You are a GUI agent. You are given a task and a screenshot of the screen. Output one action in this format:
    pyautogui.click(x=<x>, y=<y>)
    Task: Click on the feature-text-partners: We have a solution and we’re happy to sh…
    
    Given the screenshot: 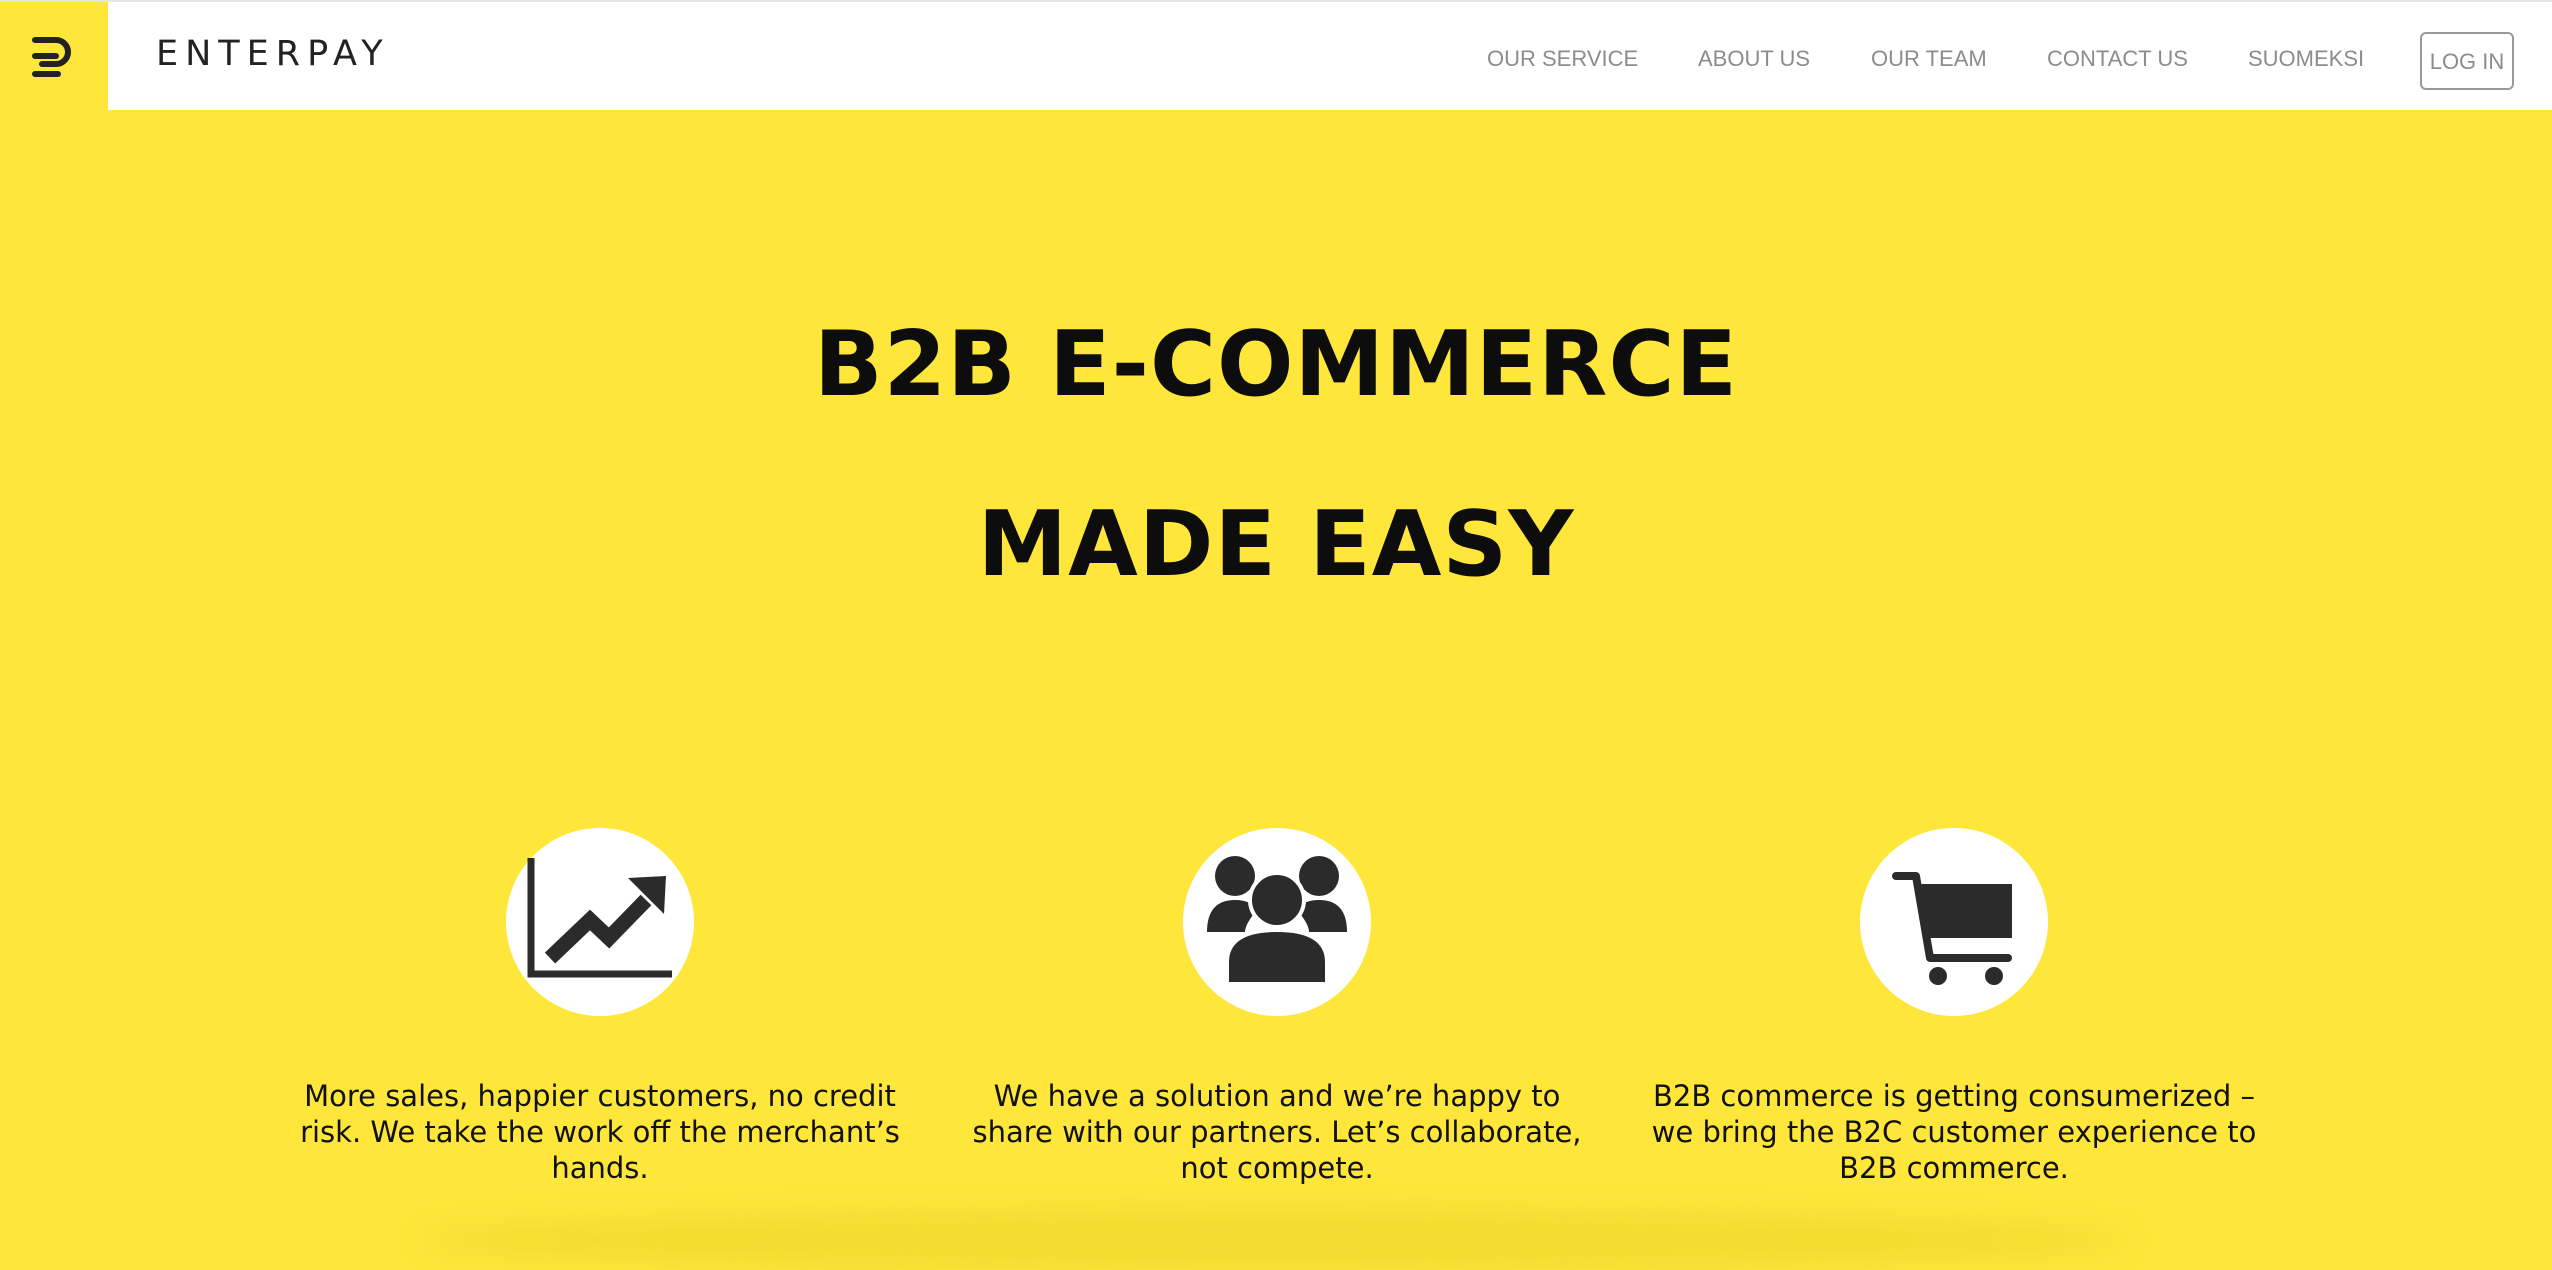 What is the action you would take?
    pyautogui.click(x=1277, y=1132)
    